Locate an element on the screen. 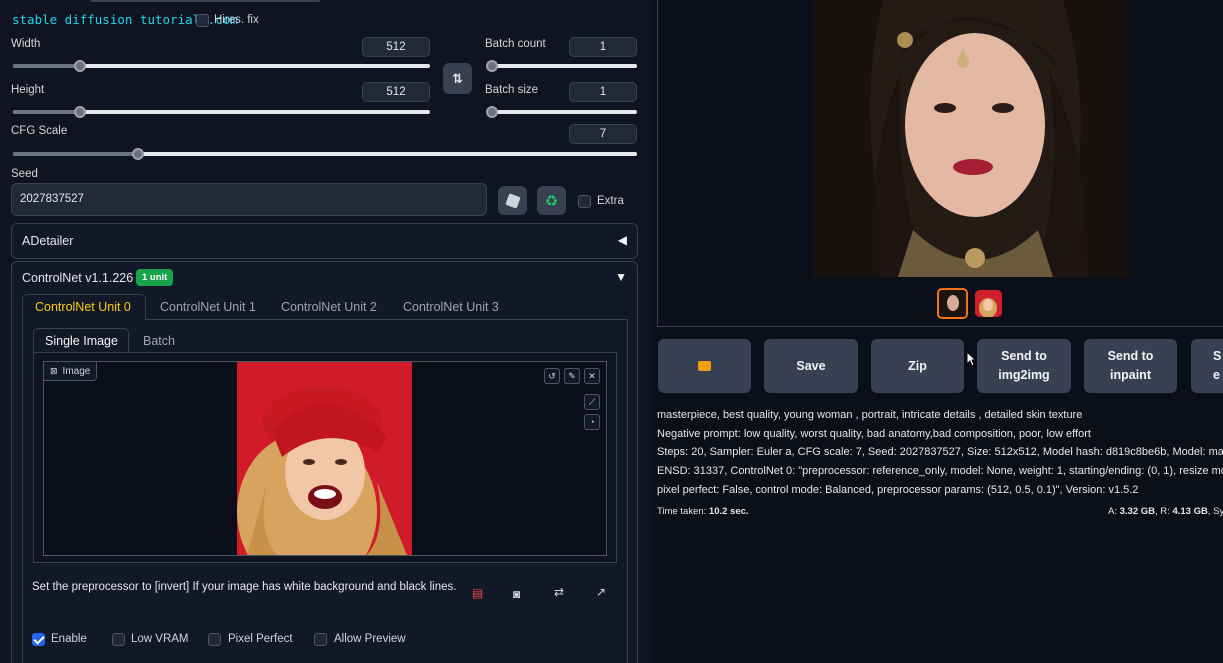  mem-sys-label: Sys: 6 is located at coordinates (1218, 511).